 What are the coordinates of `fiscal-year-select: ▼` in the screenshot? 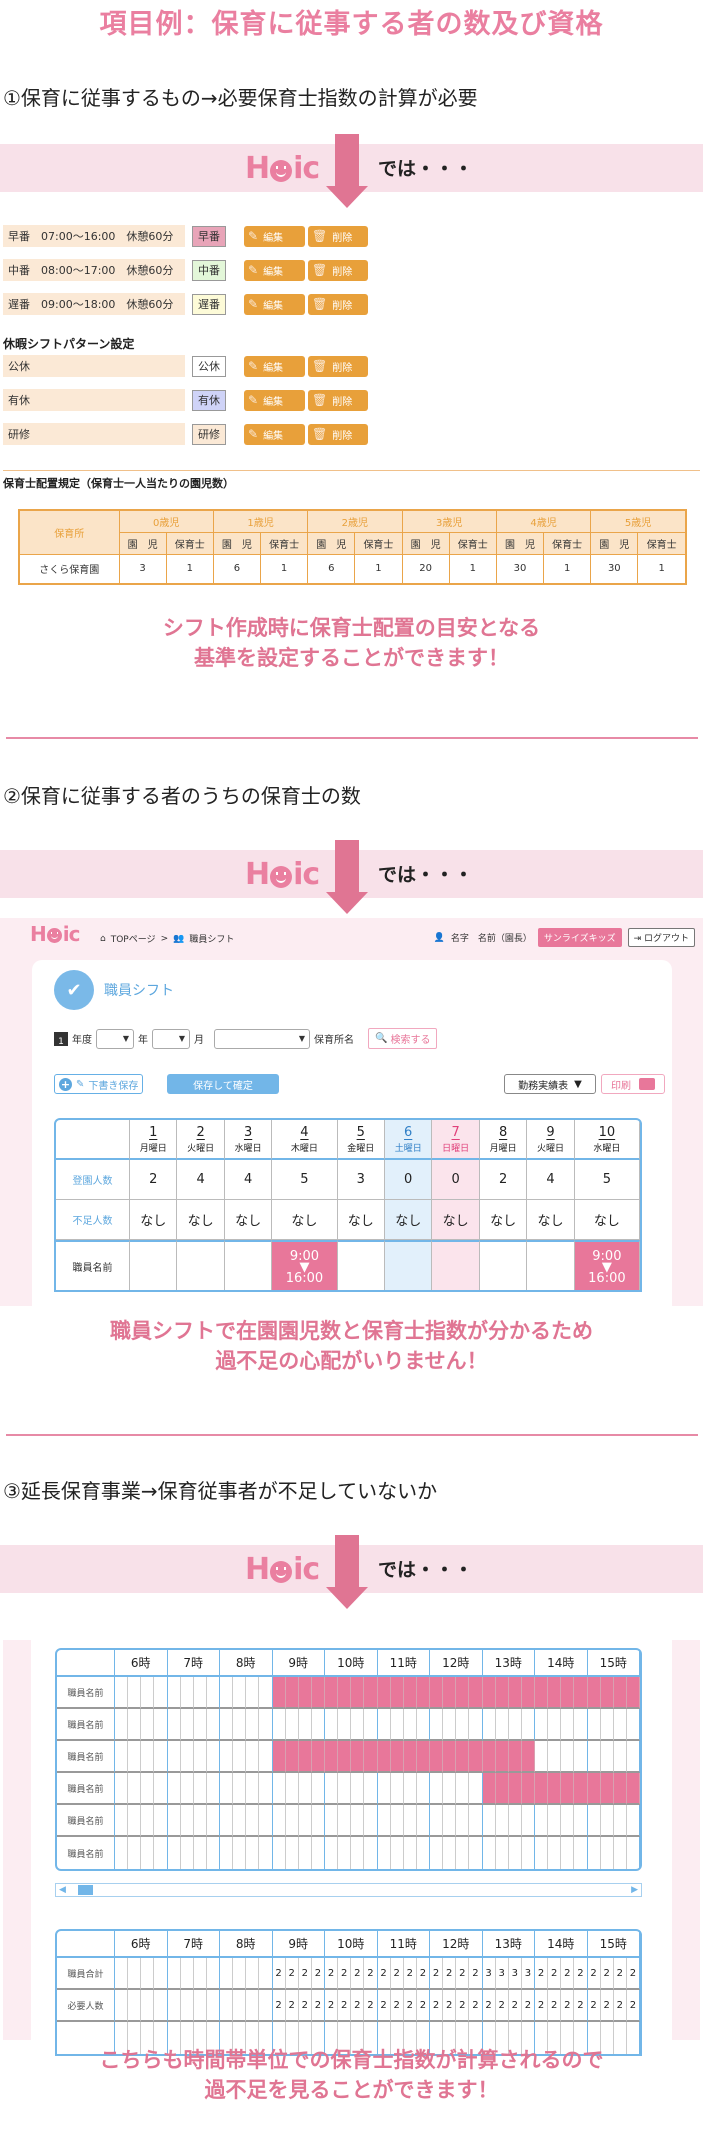 It's located at (115, 1038).